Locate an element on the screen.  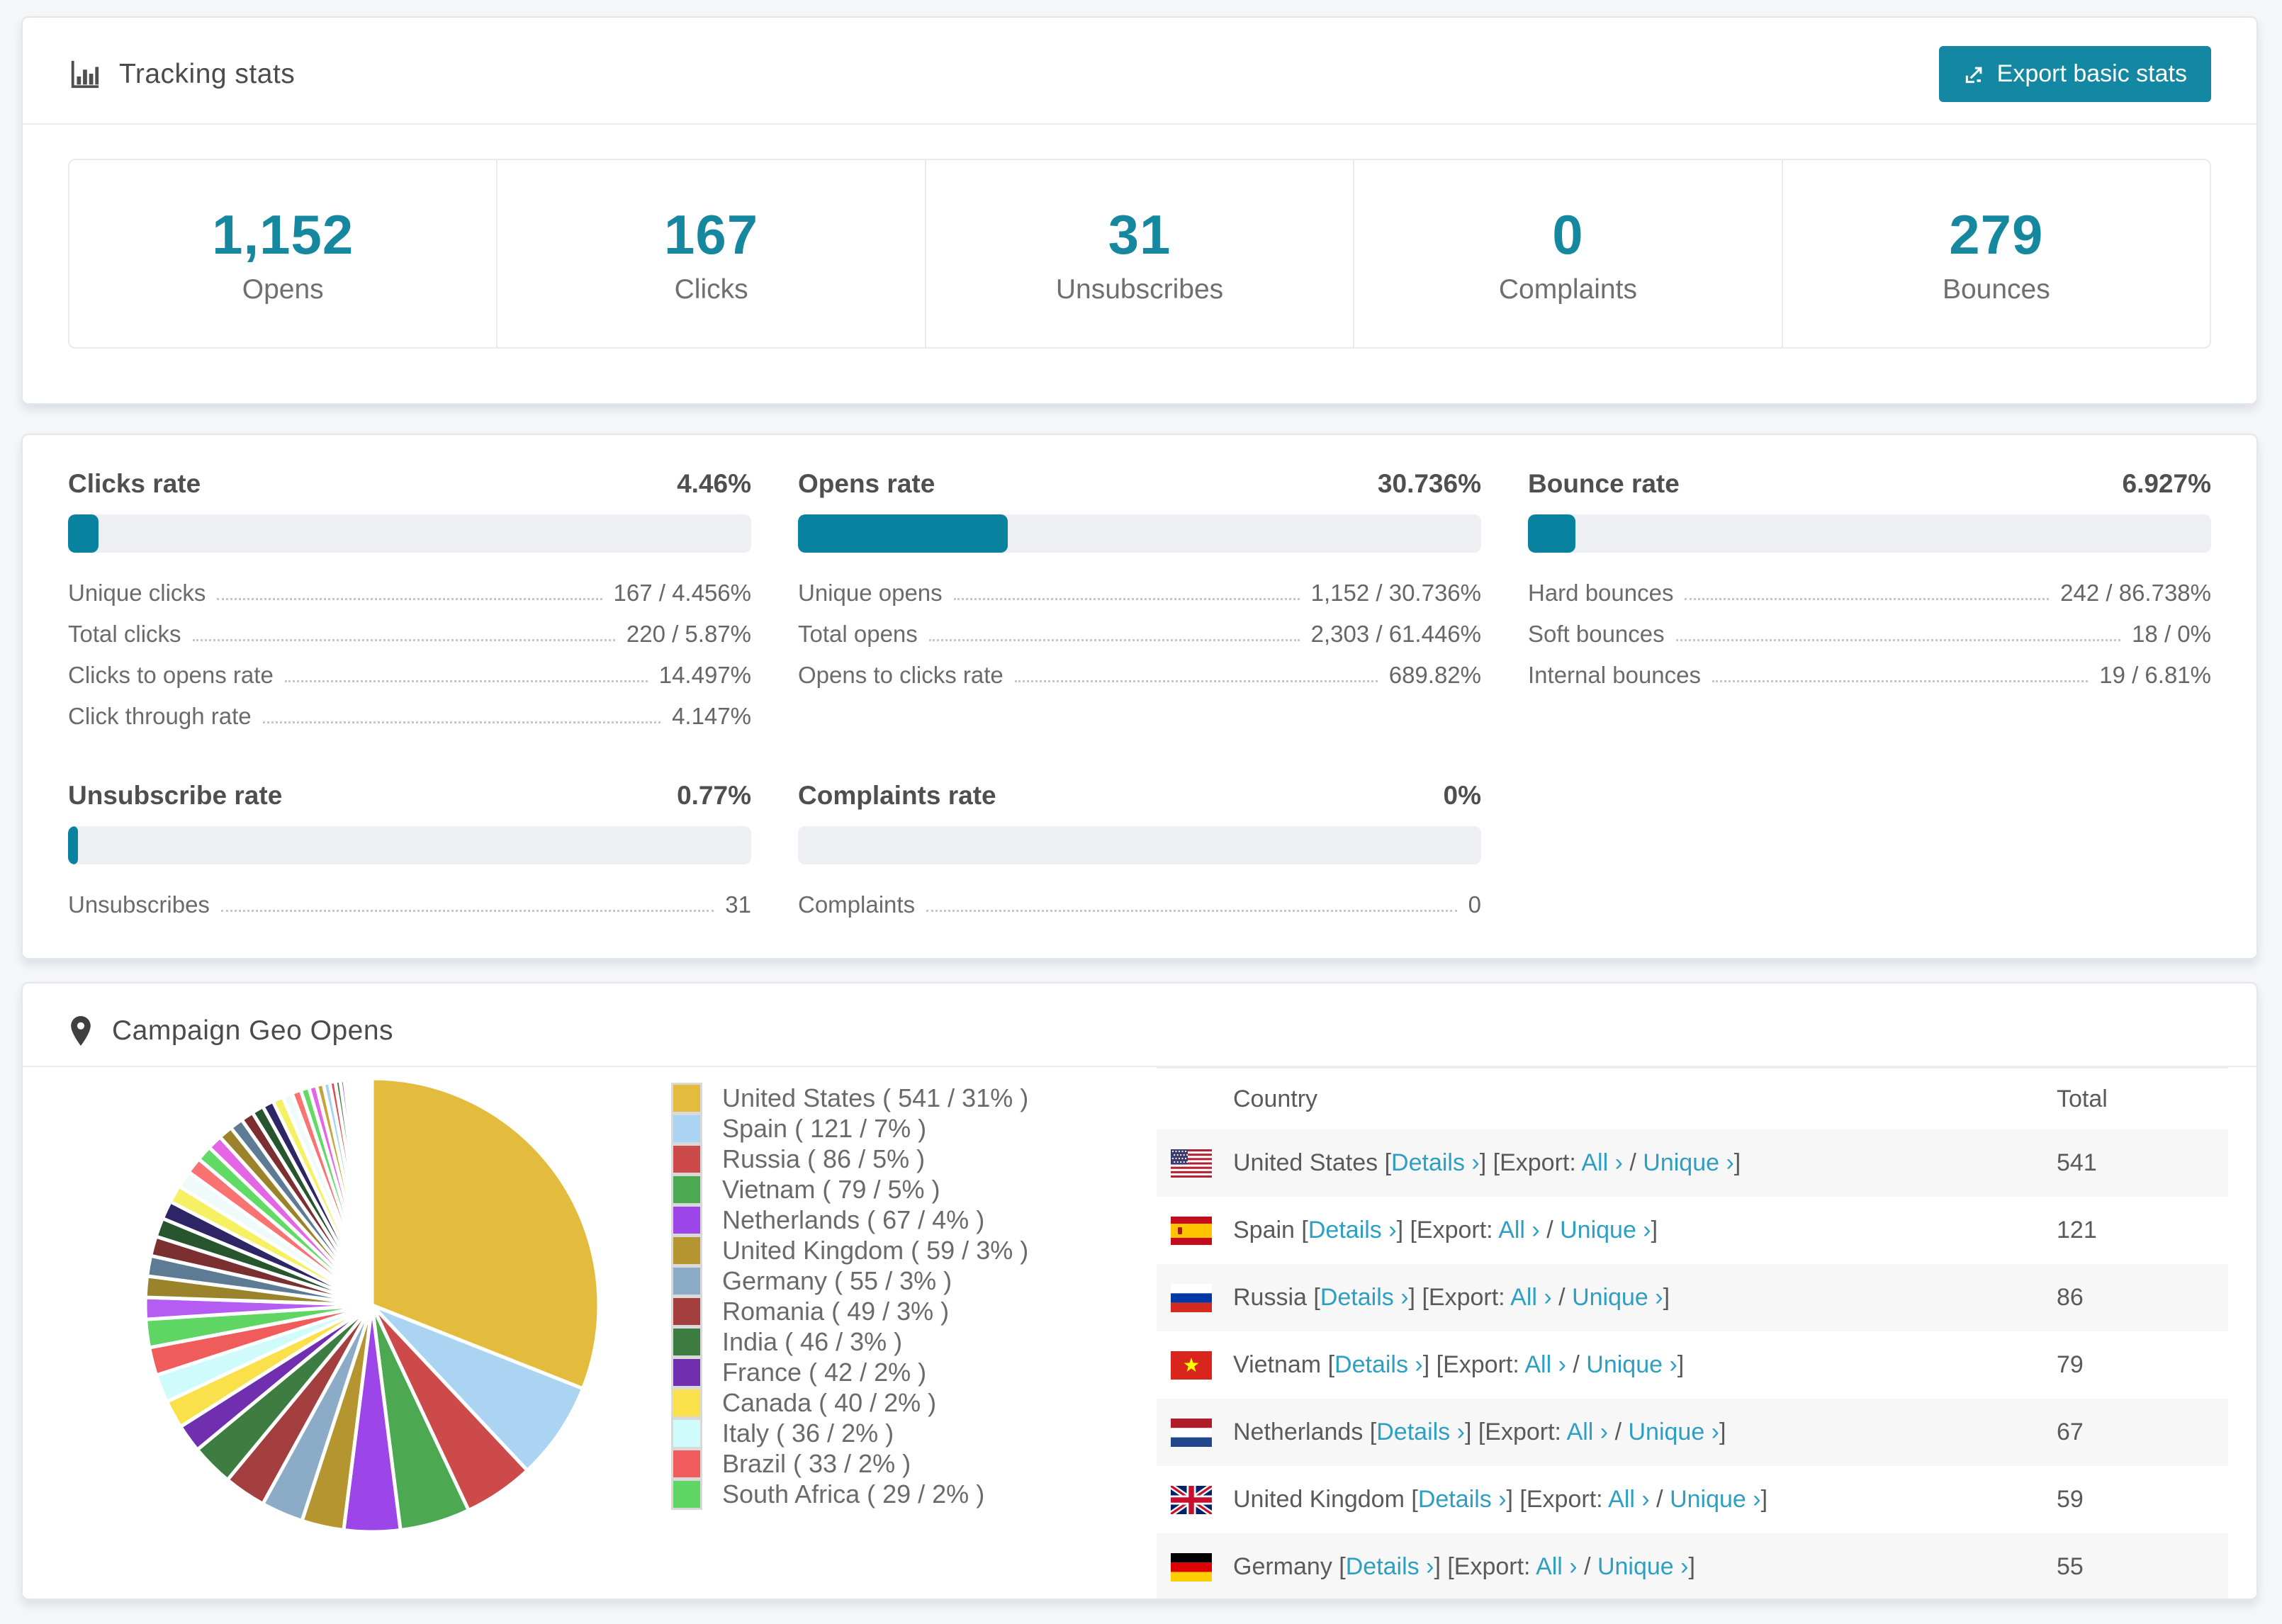
legend-item: Russia ( 86 / 5% ) is located at coordinates (850, 1159).